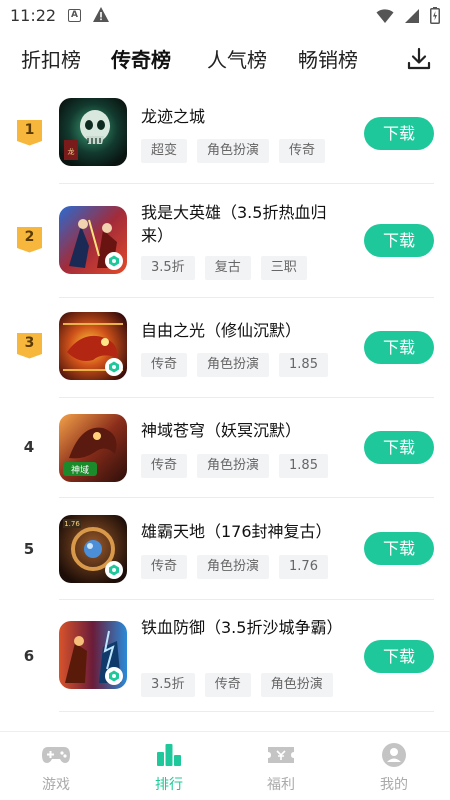 The image size is (450, 800). What do you see at coordinates (225, 765) in the screenshot?
I see `bottom-nav: 游戏 排行 福利 我的` at bounding box center [225, 765].